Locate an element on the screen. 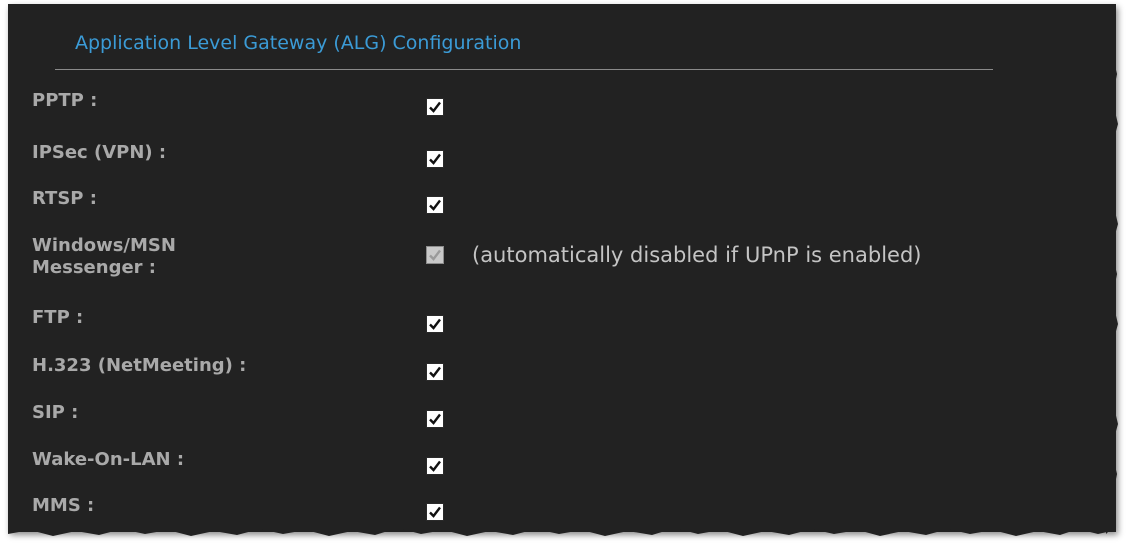  windows-msn-label-line1: Windows/MSN is located at coordinates (104, 245).